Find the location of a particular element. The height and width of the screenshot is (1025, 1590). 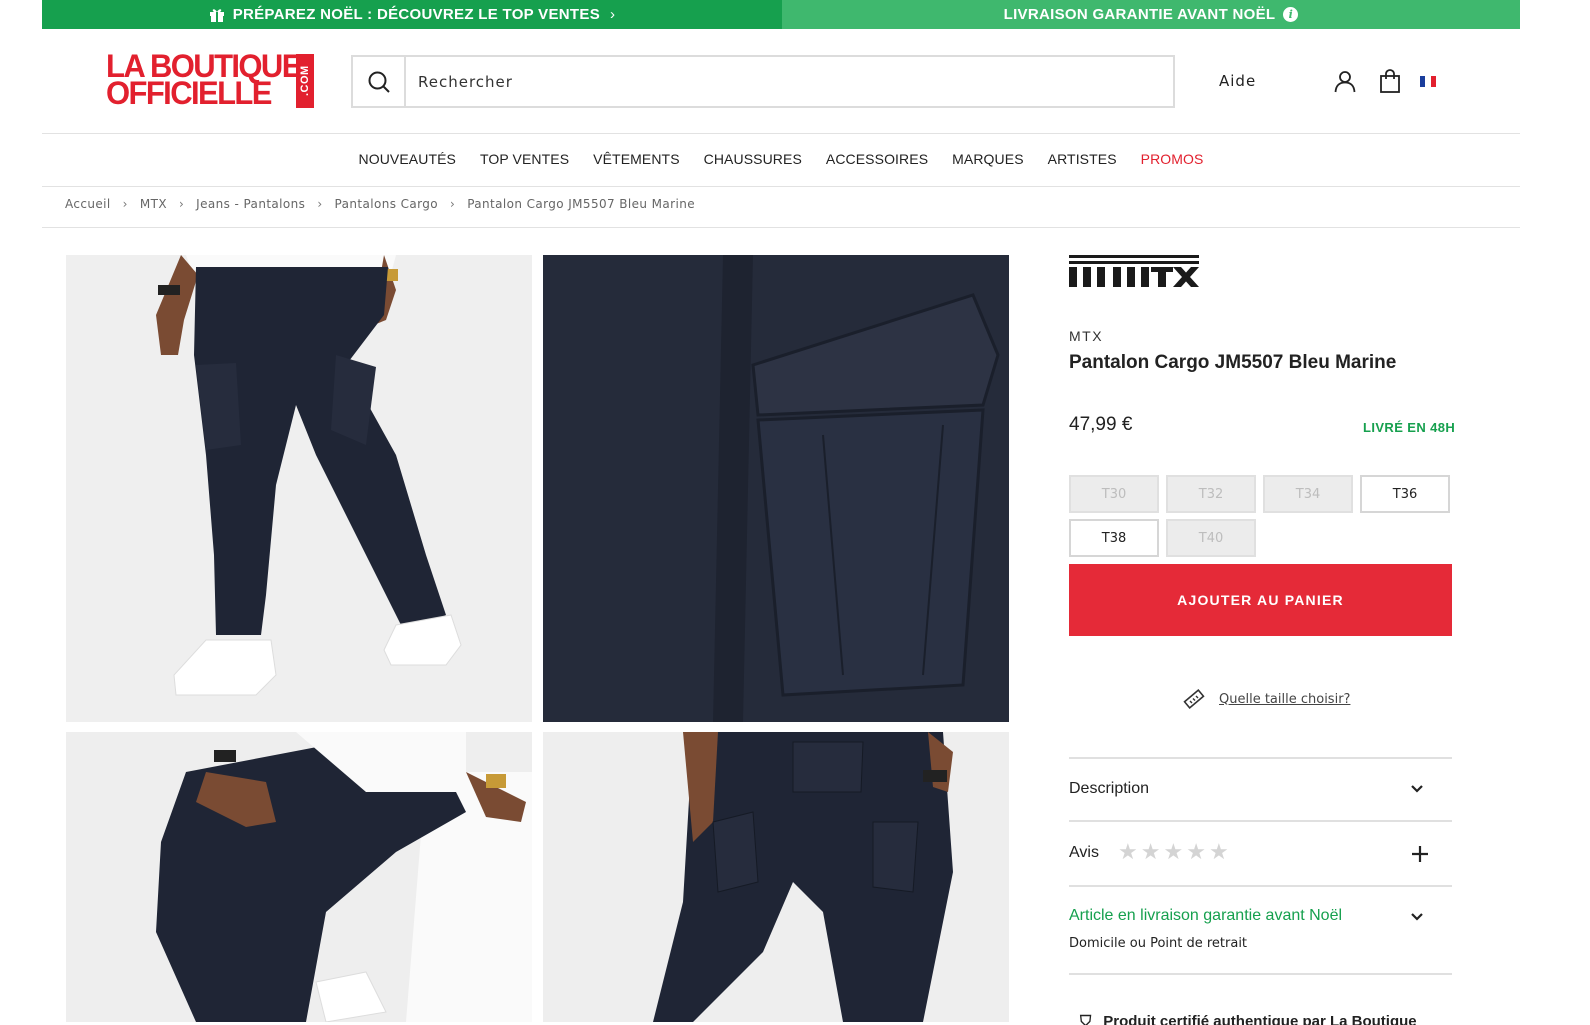

size-option-t38: T38 is located at coordinates (1114, 538).